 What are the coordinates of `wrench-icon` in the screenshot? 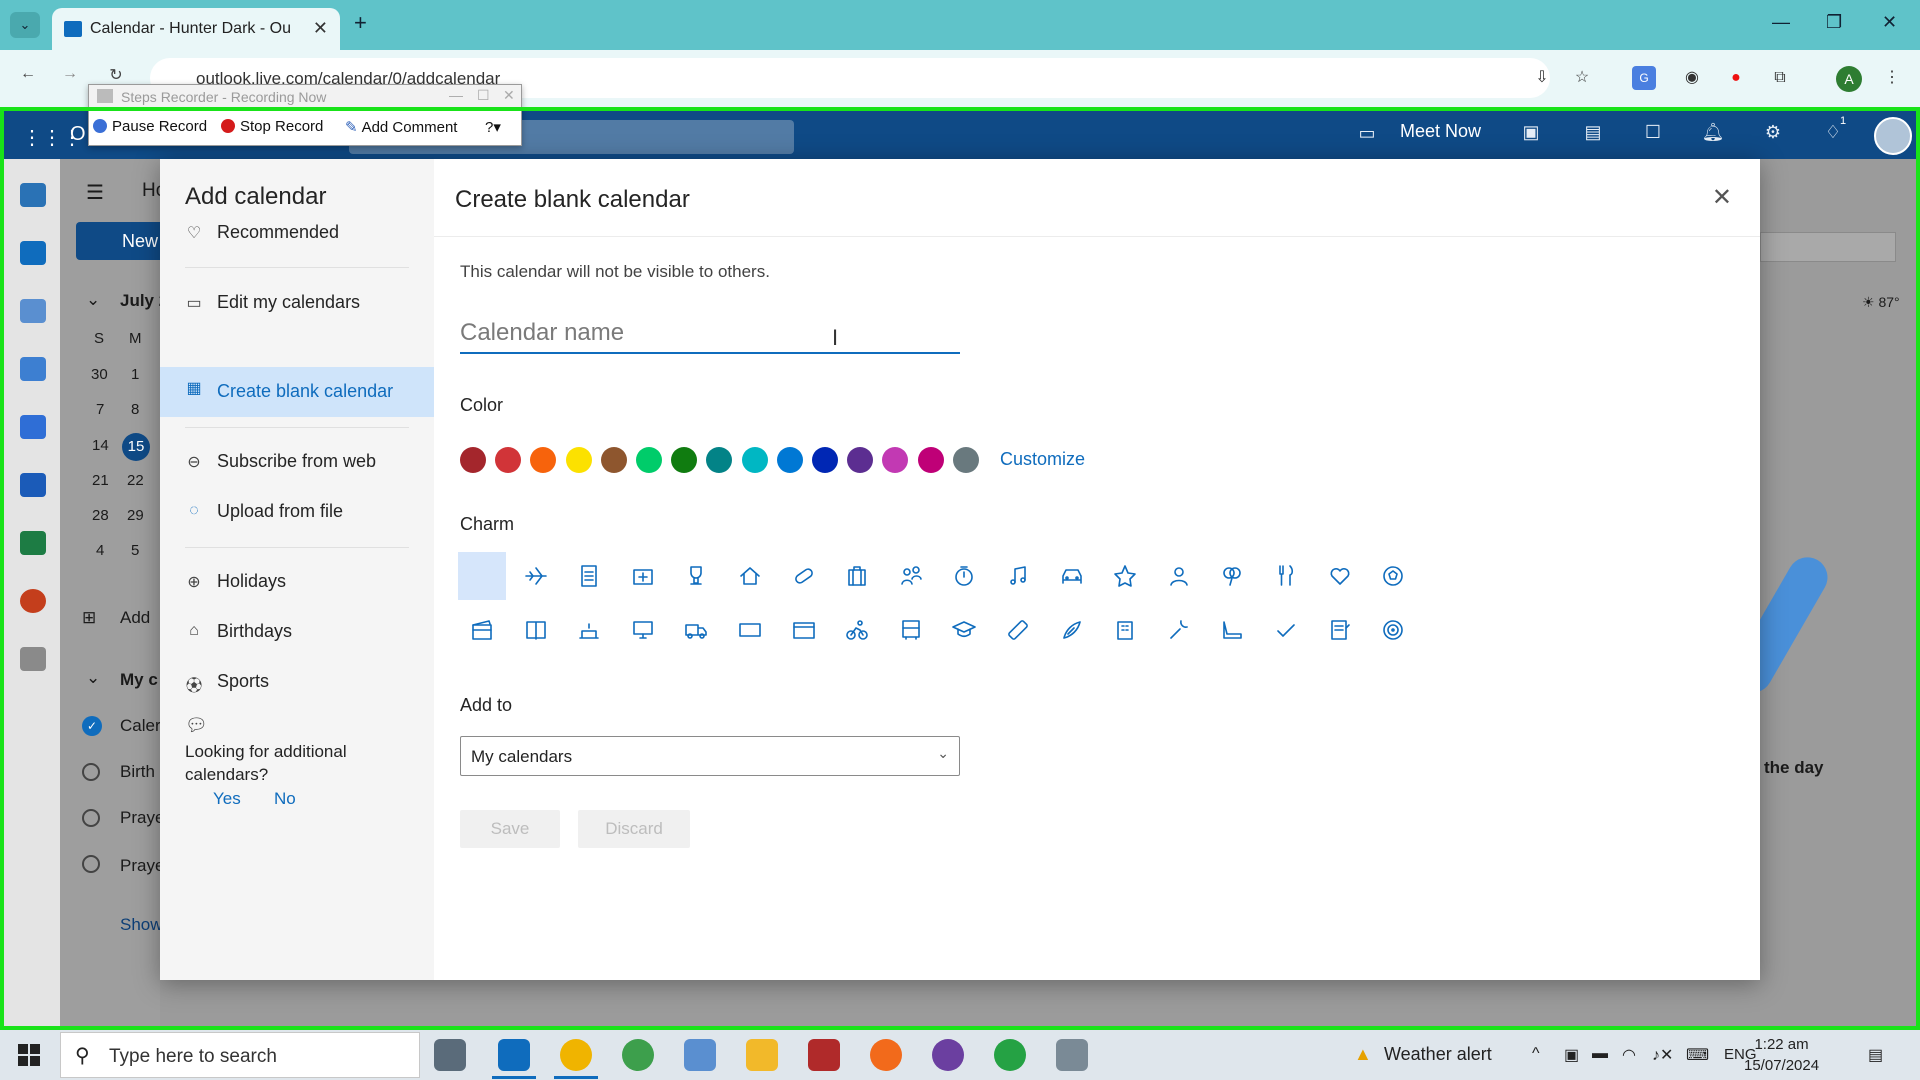 It's located at (1179, 630).